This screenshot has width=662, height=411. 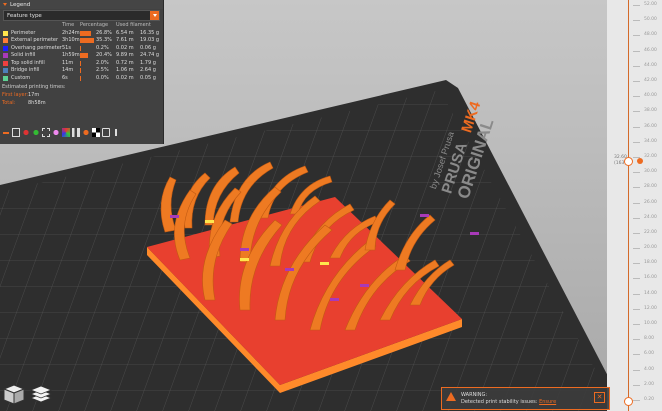 What do you see at coordinates (68, 25) in the screenshot?
I see `col-time: Time` at bounding box center [68, 25].